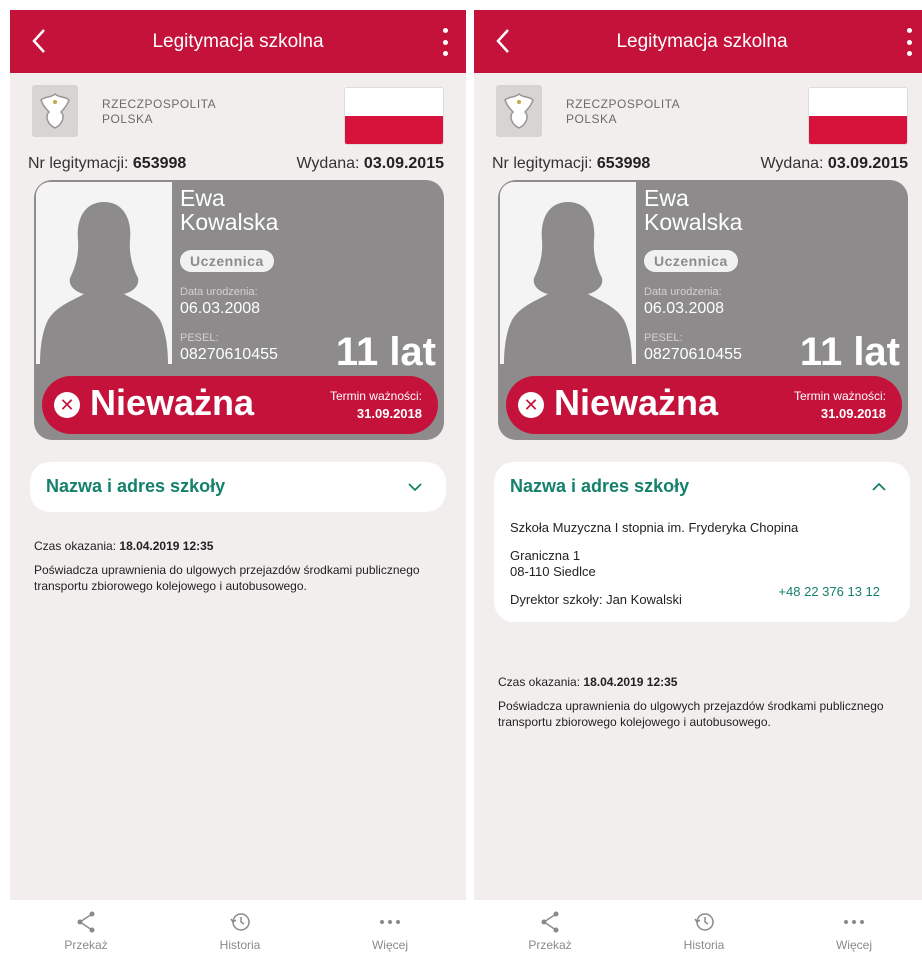 The height and width of the screenshot is (960, 922). I want to click on expiry-value: 31.09.2018, so click(853, 413).